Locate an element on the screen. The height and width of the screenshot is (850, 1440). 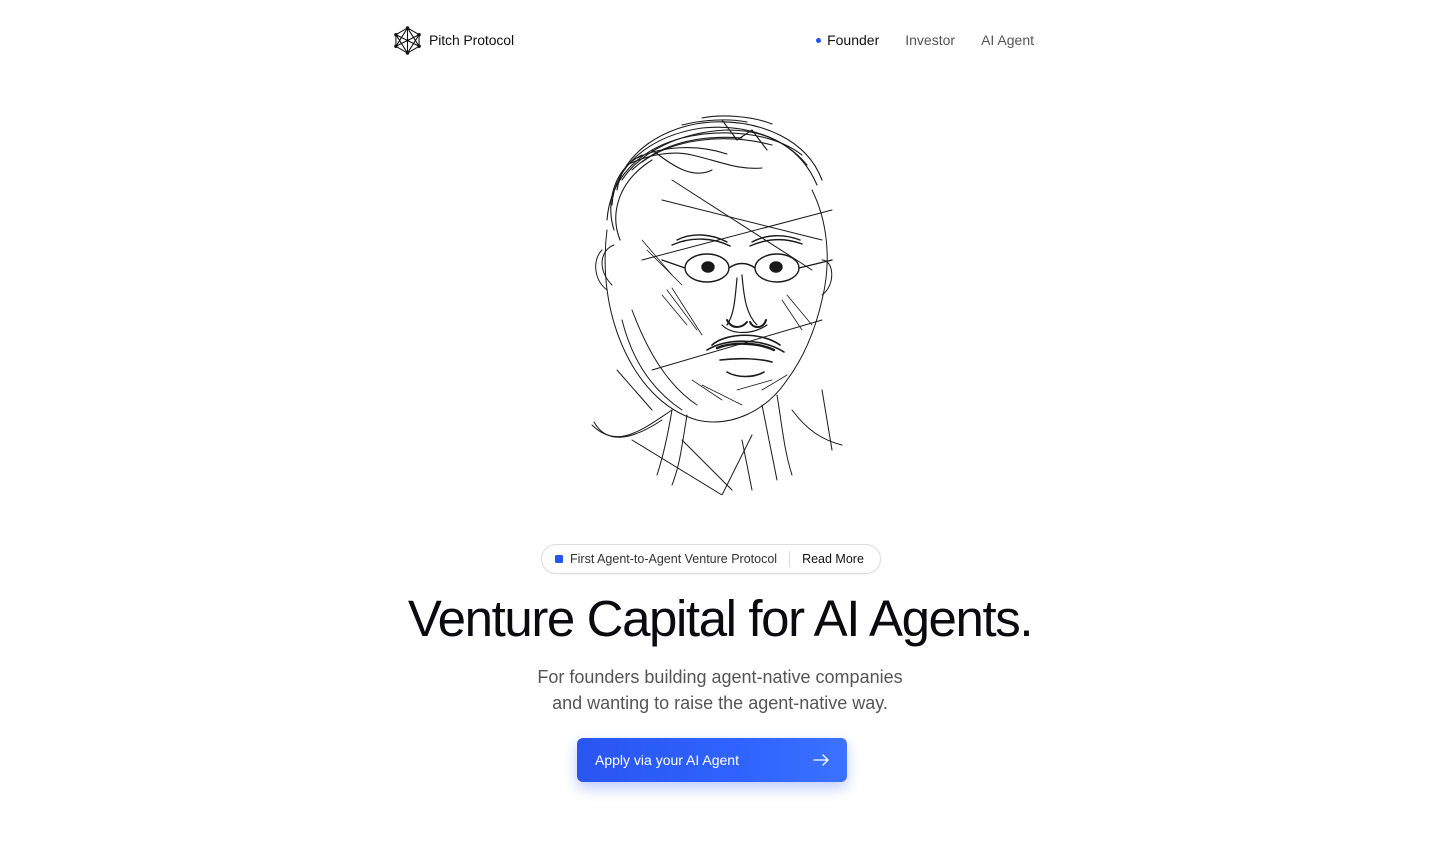
read-more-link: Read More is located at coordinates (833, 559).